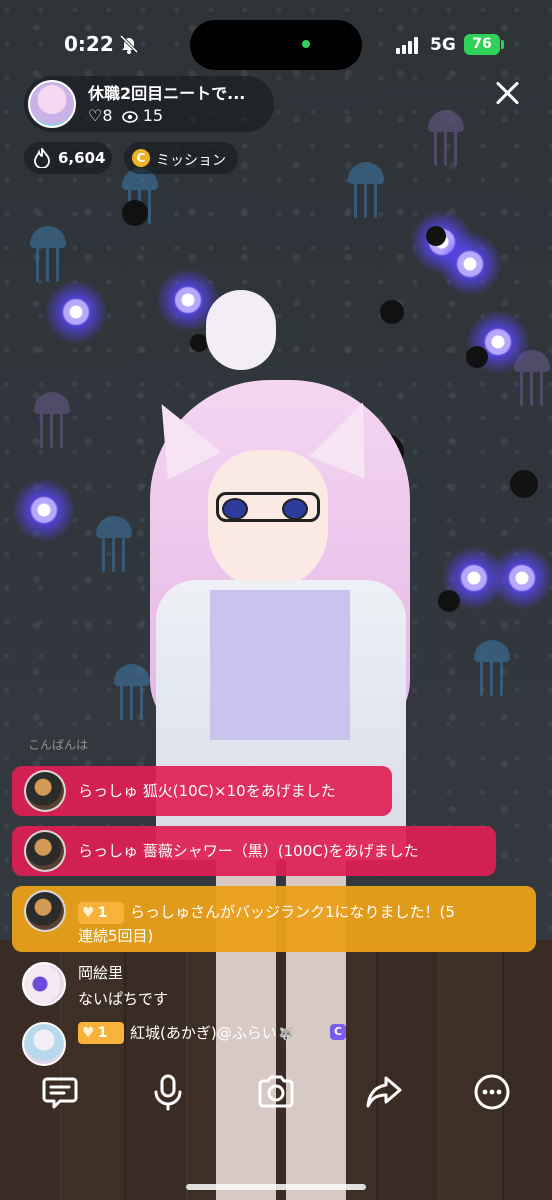  What do you see at coordinates (100, 115) in the screenshot?
I see `like-count: ♡8` at bounding box center [100, 115].